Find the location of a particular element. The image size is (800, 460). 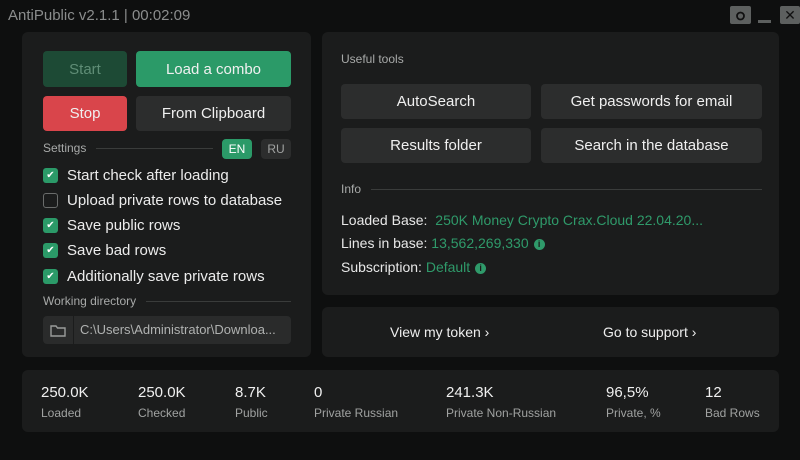

view-token-link: View my token › is located at coordinates (439, 332).